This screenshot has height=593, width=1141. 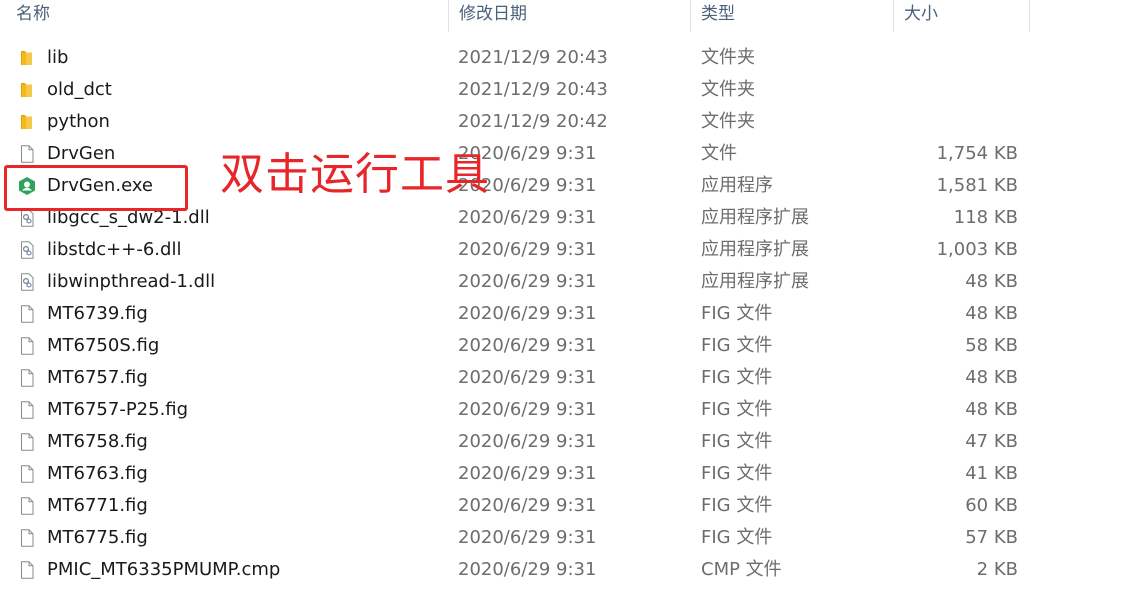 What do you see at coordinates (355, 174) in the screenshot?
I see `annotation-text: 双击运行工具` at bounding box center [355, 174].